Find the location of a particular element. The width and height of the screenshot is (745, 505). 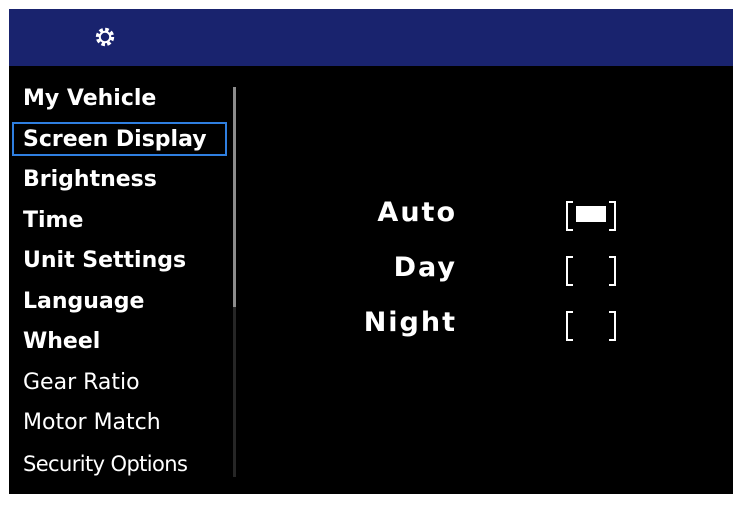

menu-item-label: Wheel is located at coordinates (62, 341).